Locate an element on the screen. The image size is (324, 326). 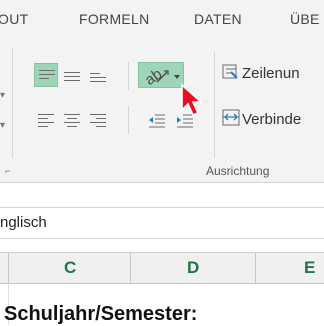
tab-ueberpruefen: ÜBE is located at coordinates (305, 19).